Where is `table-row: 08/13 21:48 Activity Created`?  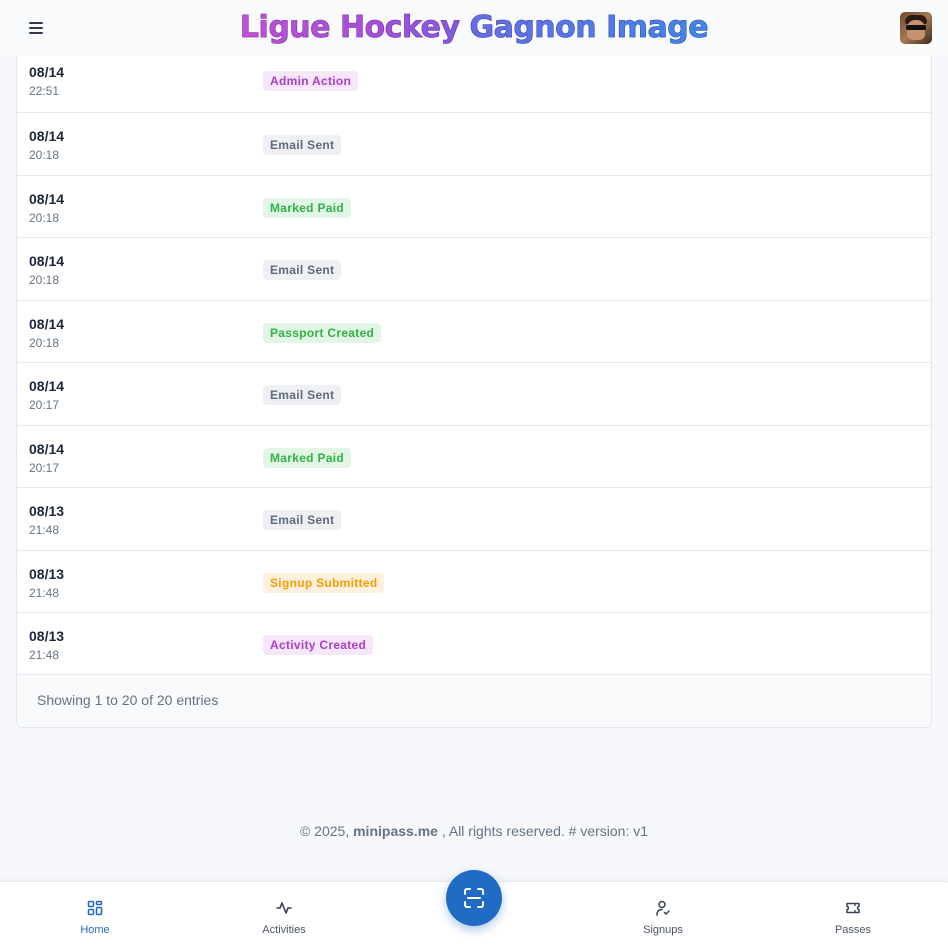
table-row: 08/13 21:48 Activity Created is located at coordinates (474, 644).